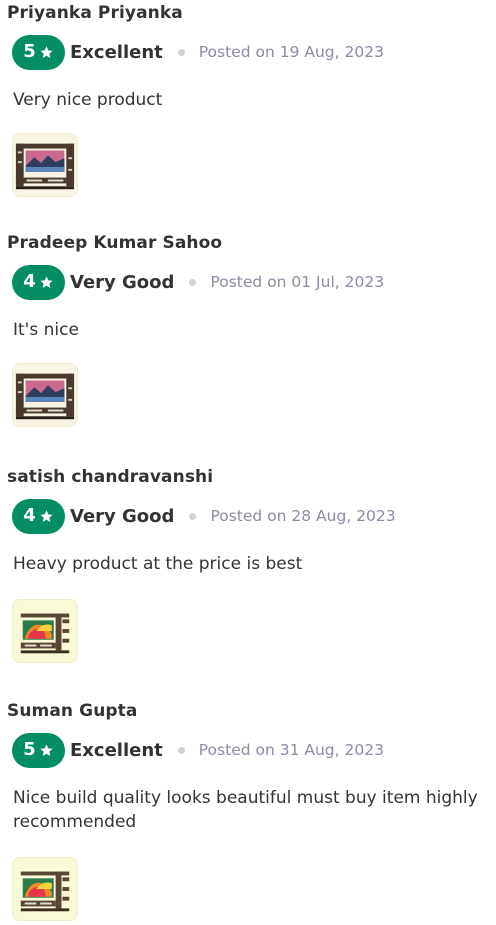 The width and height of the screenshot is (496, 925). I want to click on rating-row: 5 Excellent Posted on 19 Aug, 2023, so click(198, 52).